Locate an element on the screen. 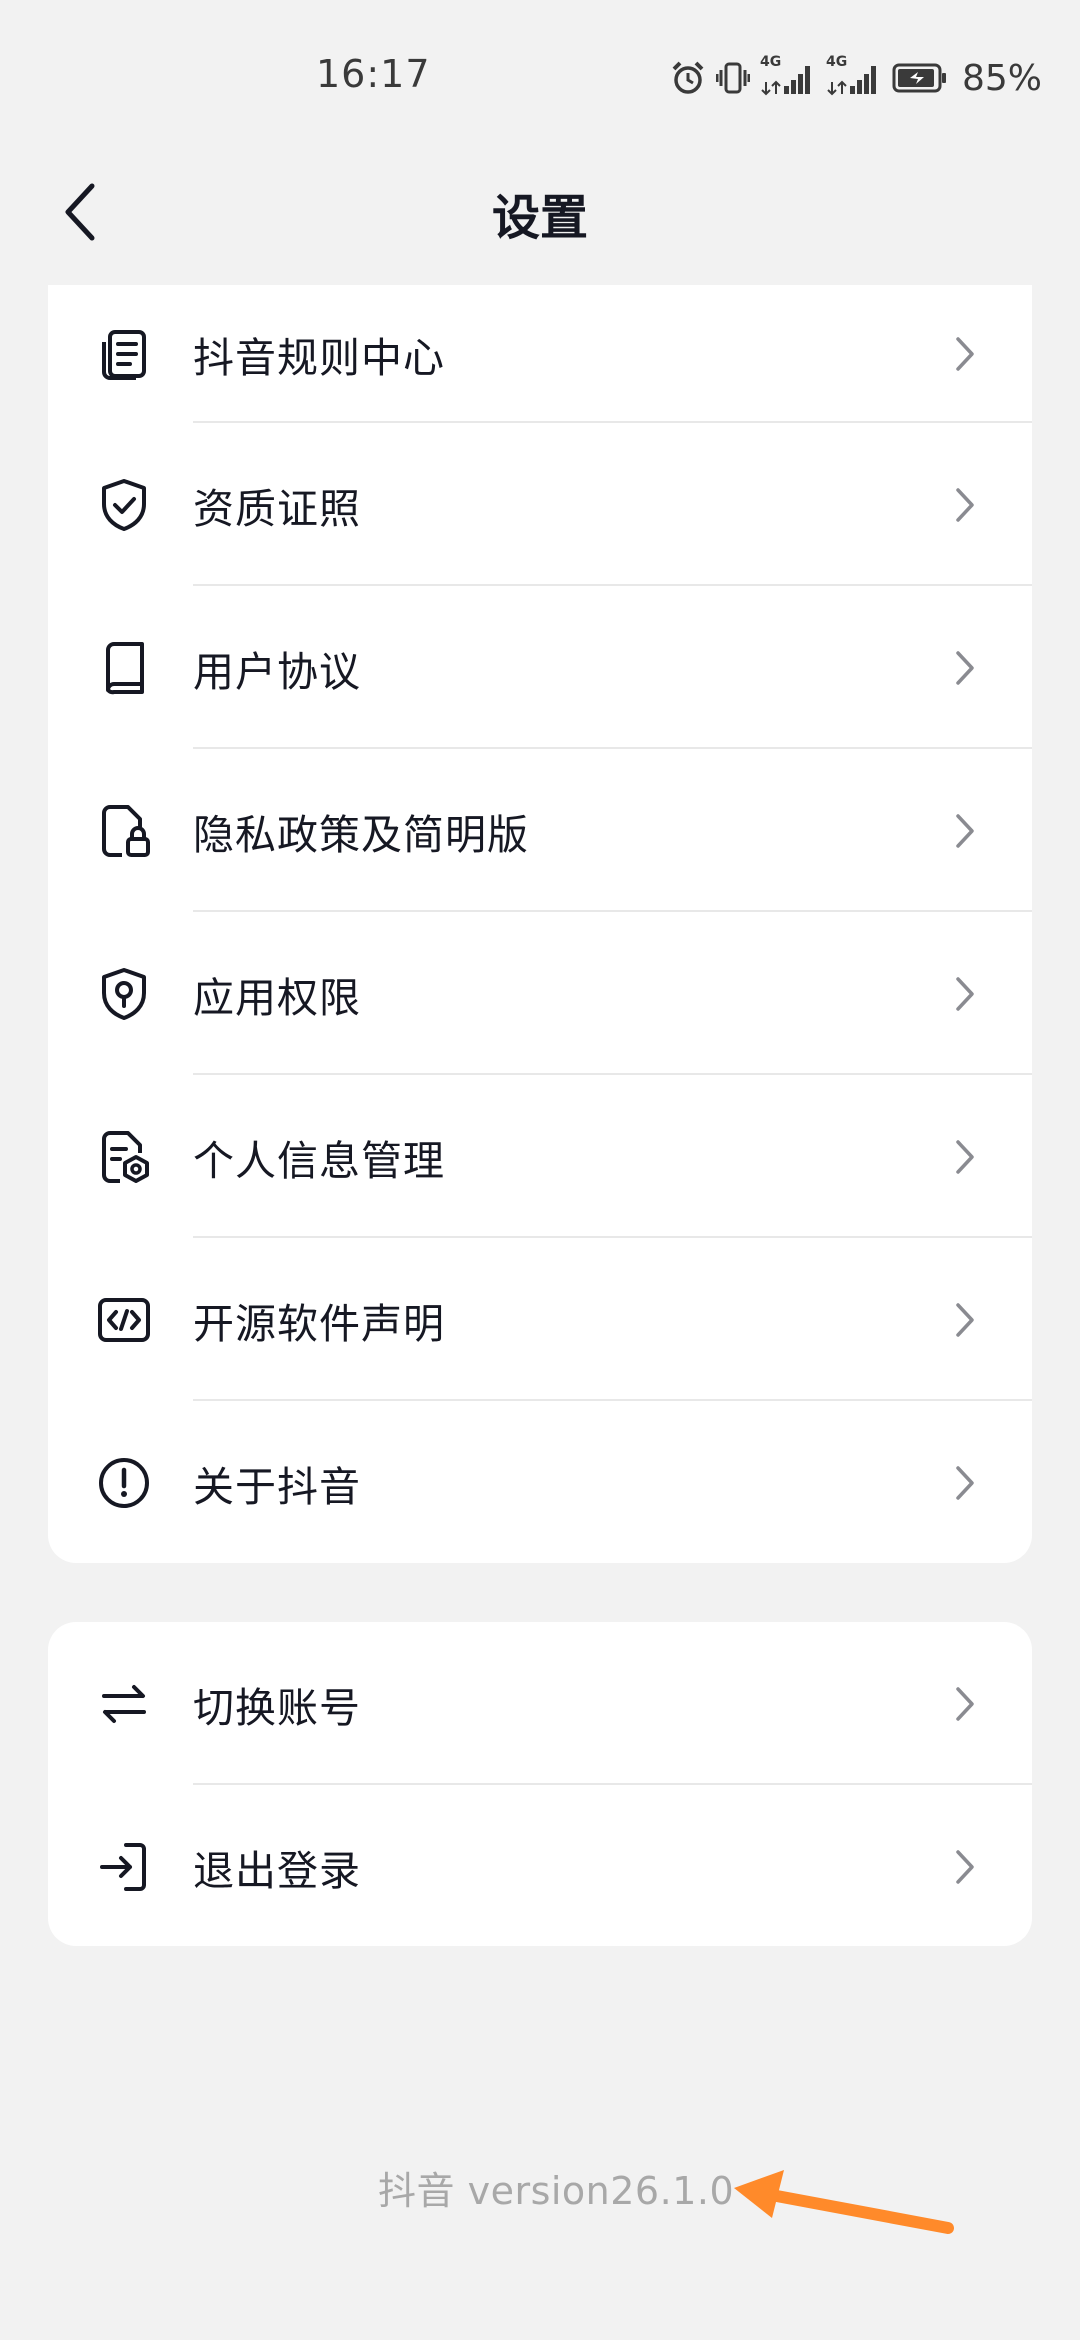 The width and height of the screenshot is (1080, 2340). battery-icon is located at coordinates (920, 78).